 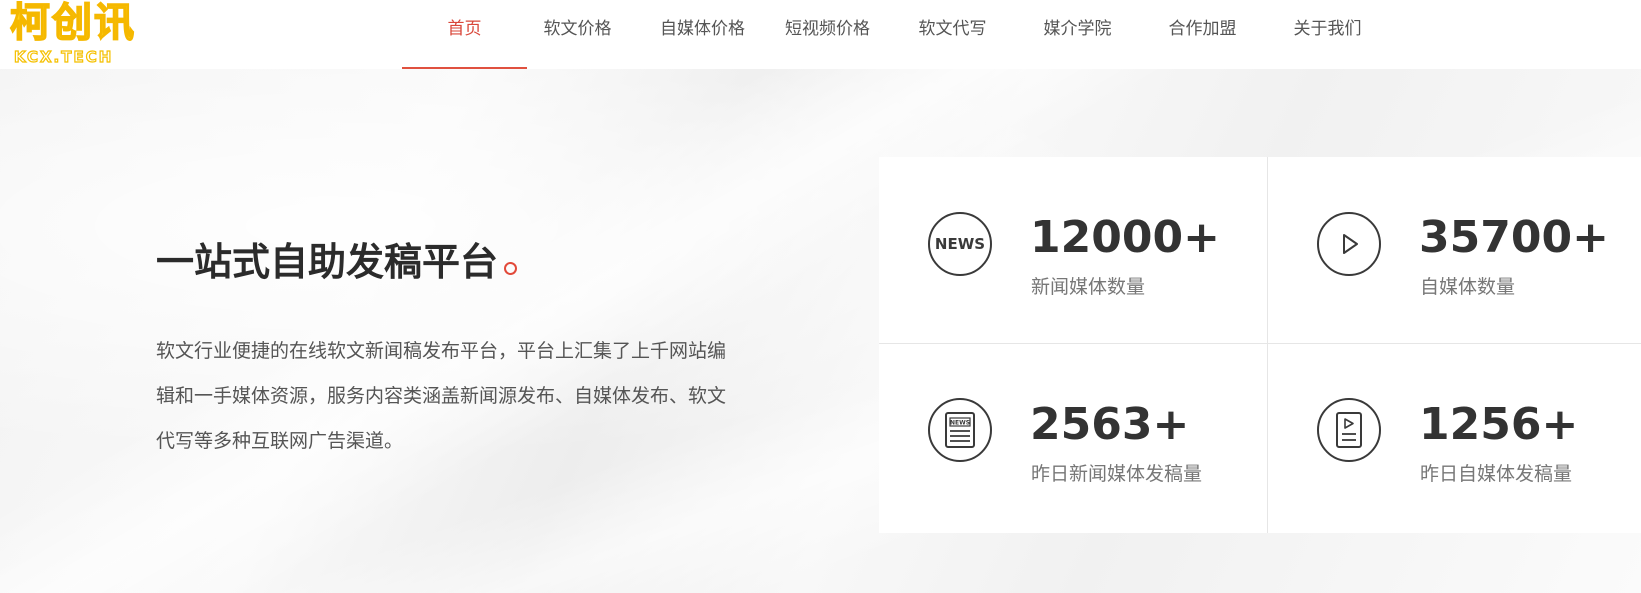 I want to click on nav-item-article-price: 软文价格, so click(x=577, y=34).